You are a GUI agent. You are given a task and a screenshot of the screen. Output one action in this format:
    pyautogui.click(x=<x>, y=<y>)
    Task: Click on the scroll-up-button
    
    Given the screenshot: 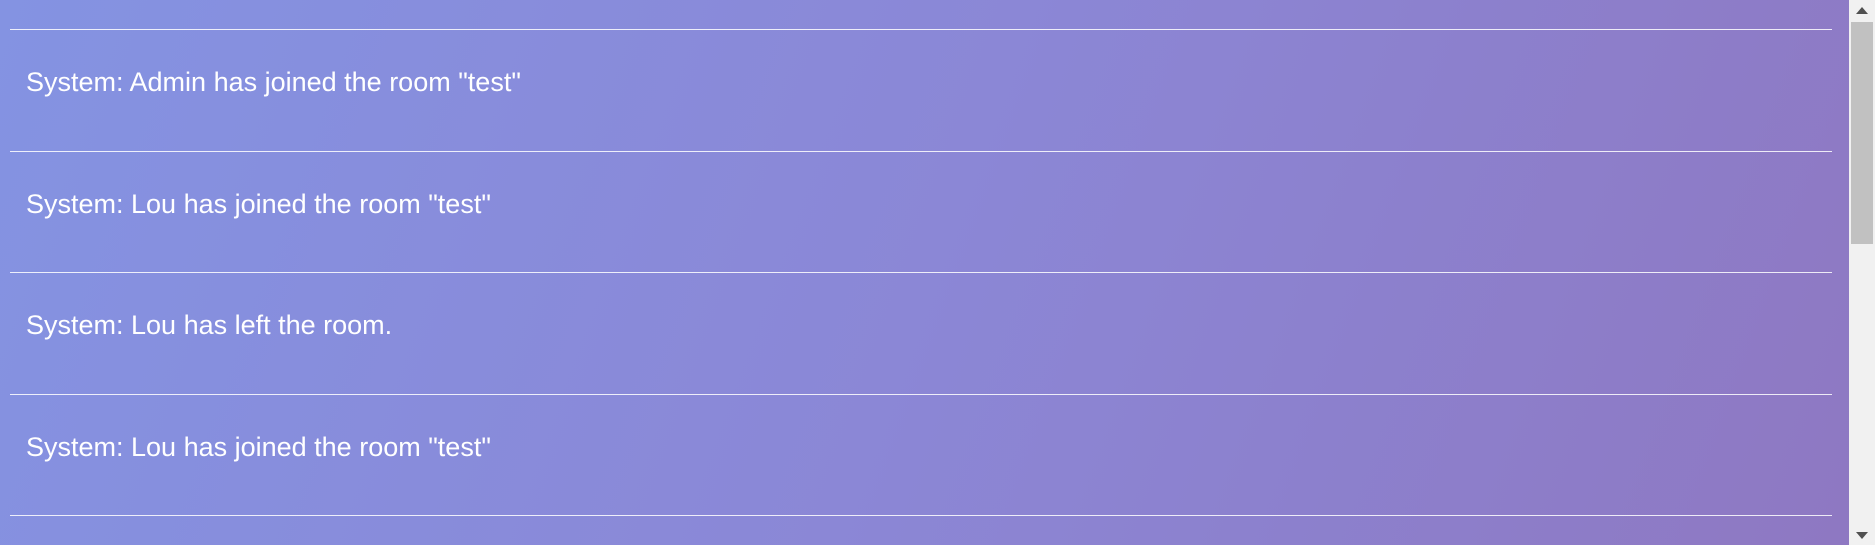 What is the action you would take?
    pyautogui.click(x=1862, y=10)
    